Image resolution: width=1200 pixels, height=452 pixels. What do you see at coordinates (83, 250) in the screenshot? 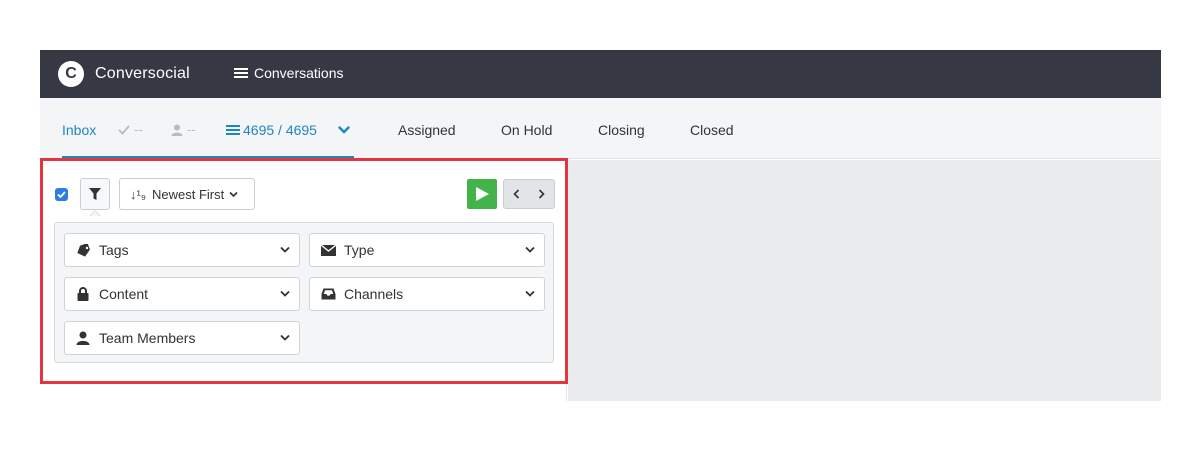
I see `tag-icon` at bounding box center [83, 250].